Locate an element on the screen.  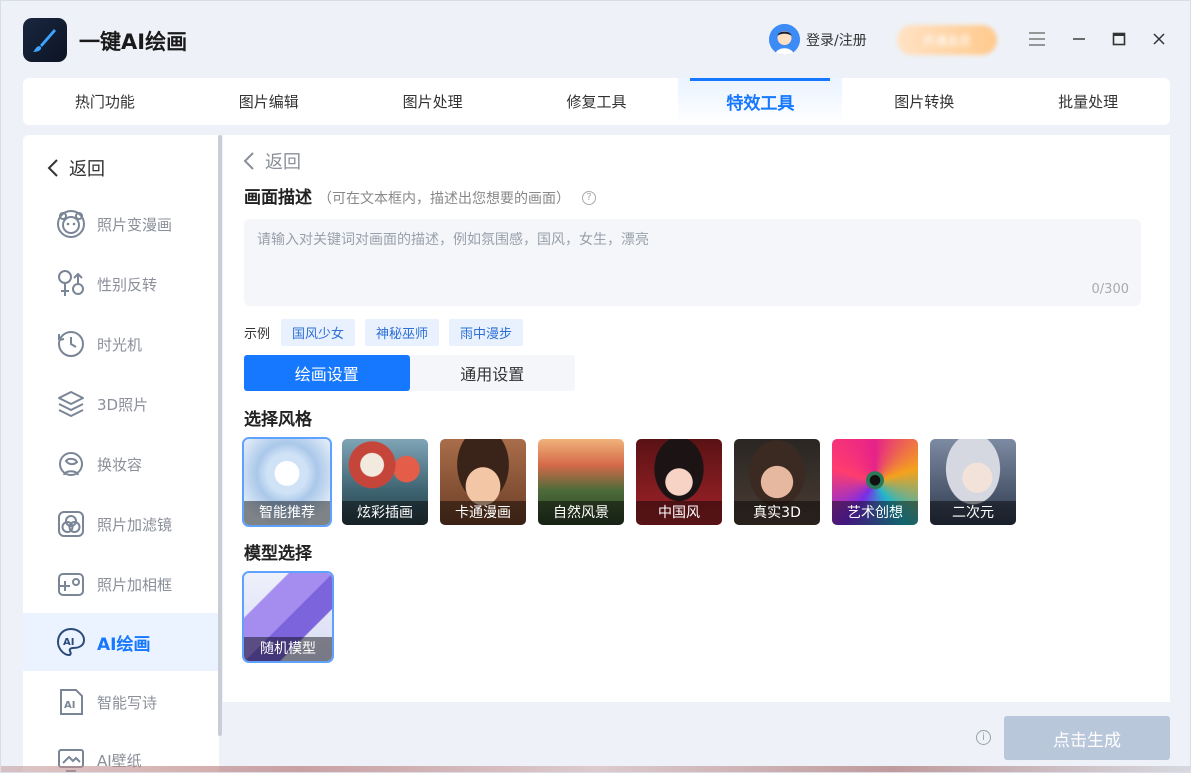
sidebar-back-button: 返回 is located at coordinates (76, 168).